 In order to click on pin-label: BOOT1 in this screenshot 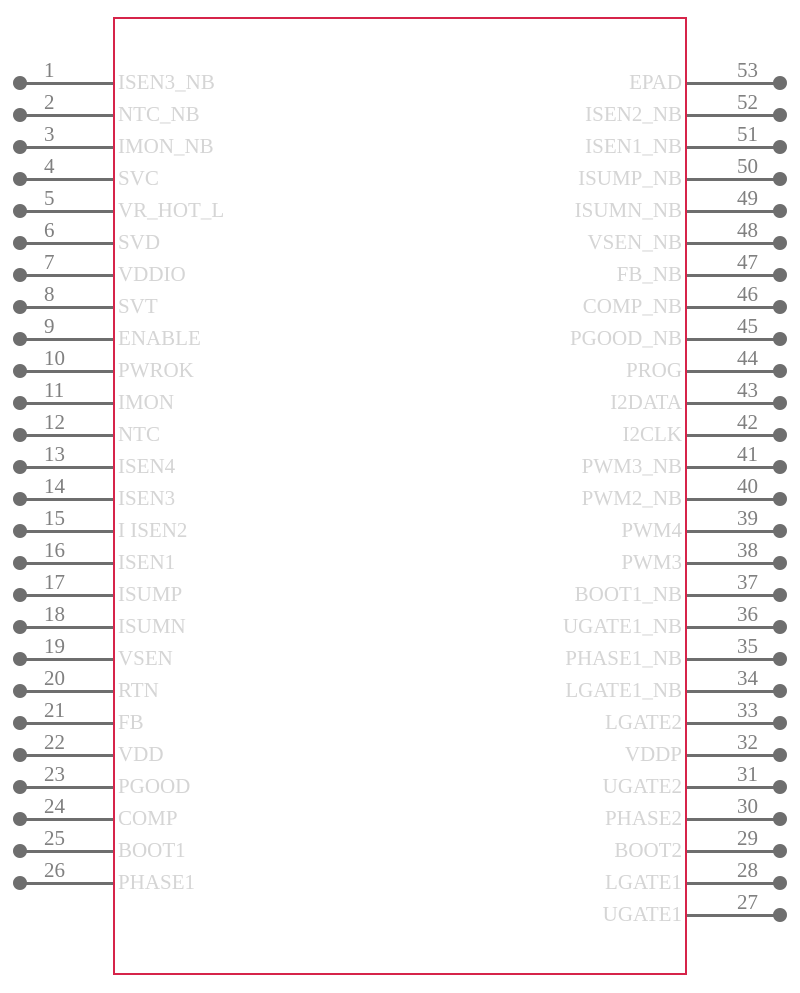, I will do `click(152, 850)`.